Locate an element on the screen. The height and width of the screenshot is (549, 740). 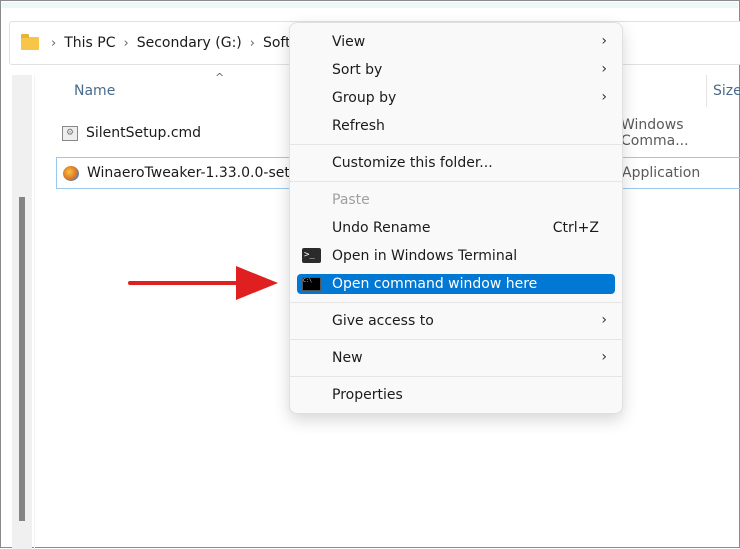
menu-label: Paste is located at coordinates (351, 200).